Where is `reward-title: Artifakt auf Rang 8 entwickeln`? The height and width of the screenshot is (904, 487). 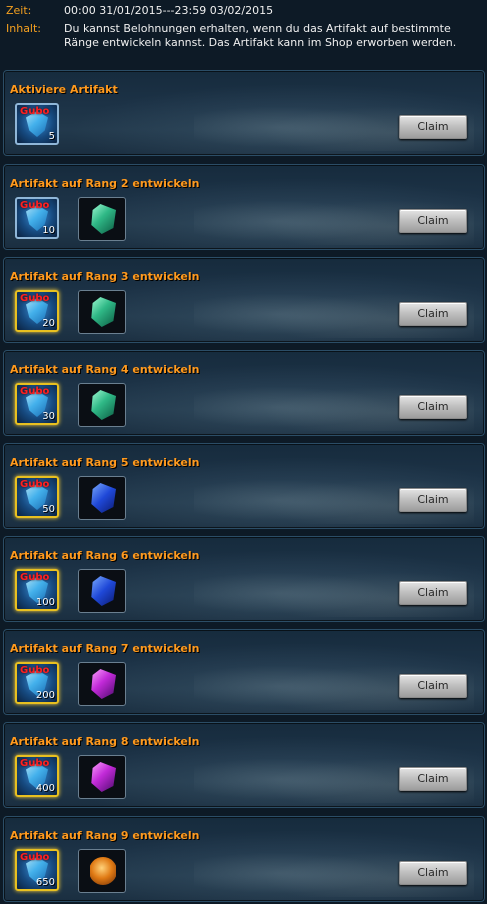 reward-title: Artifakt auf Rang 8 entwickeln is located at coordinates (105, 741).